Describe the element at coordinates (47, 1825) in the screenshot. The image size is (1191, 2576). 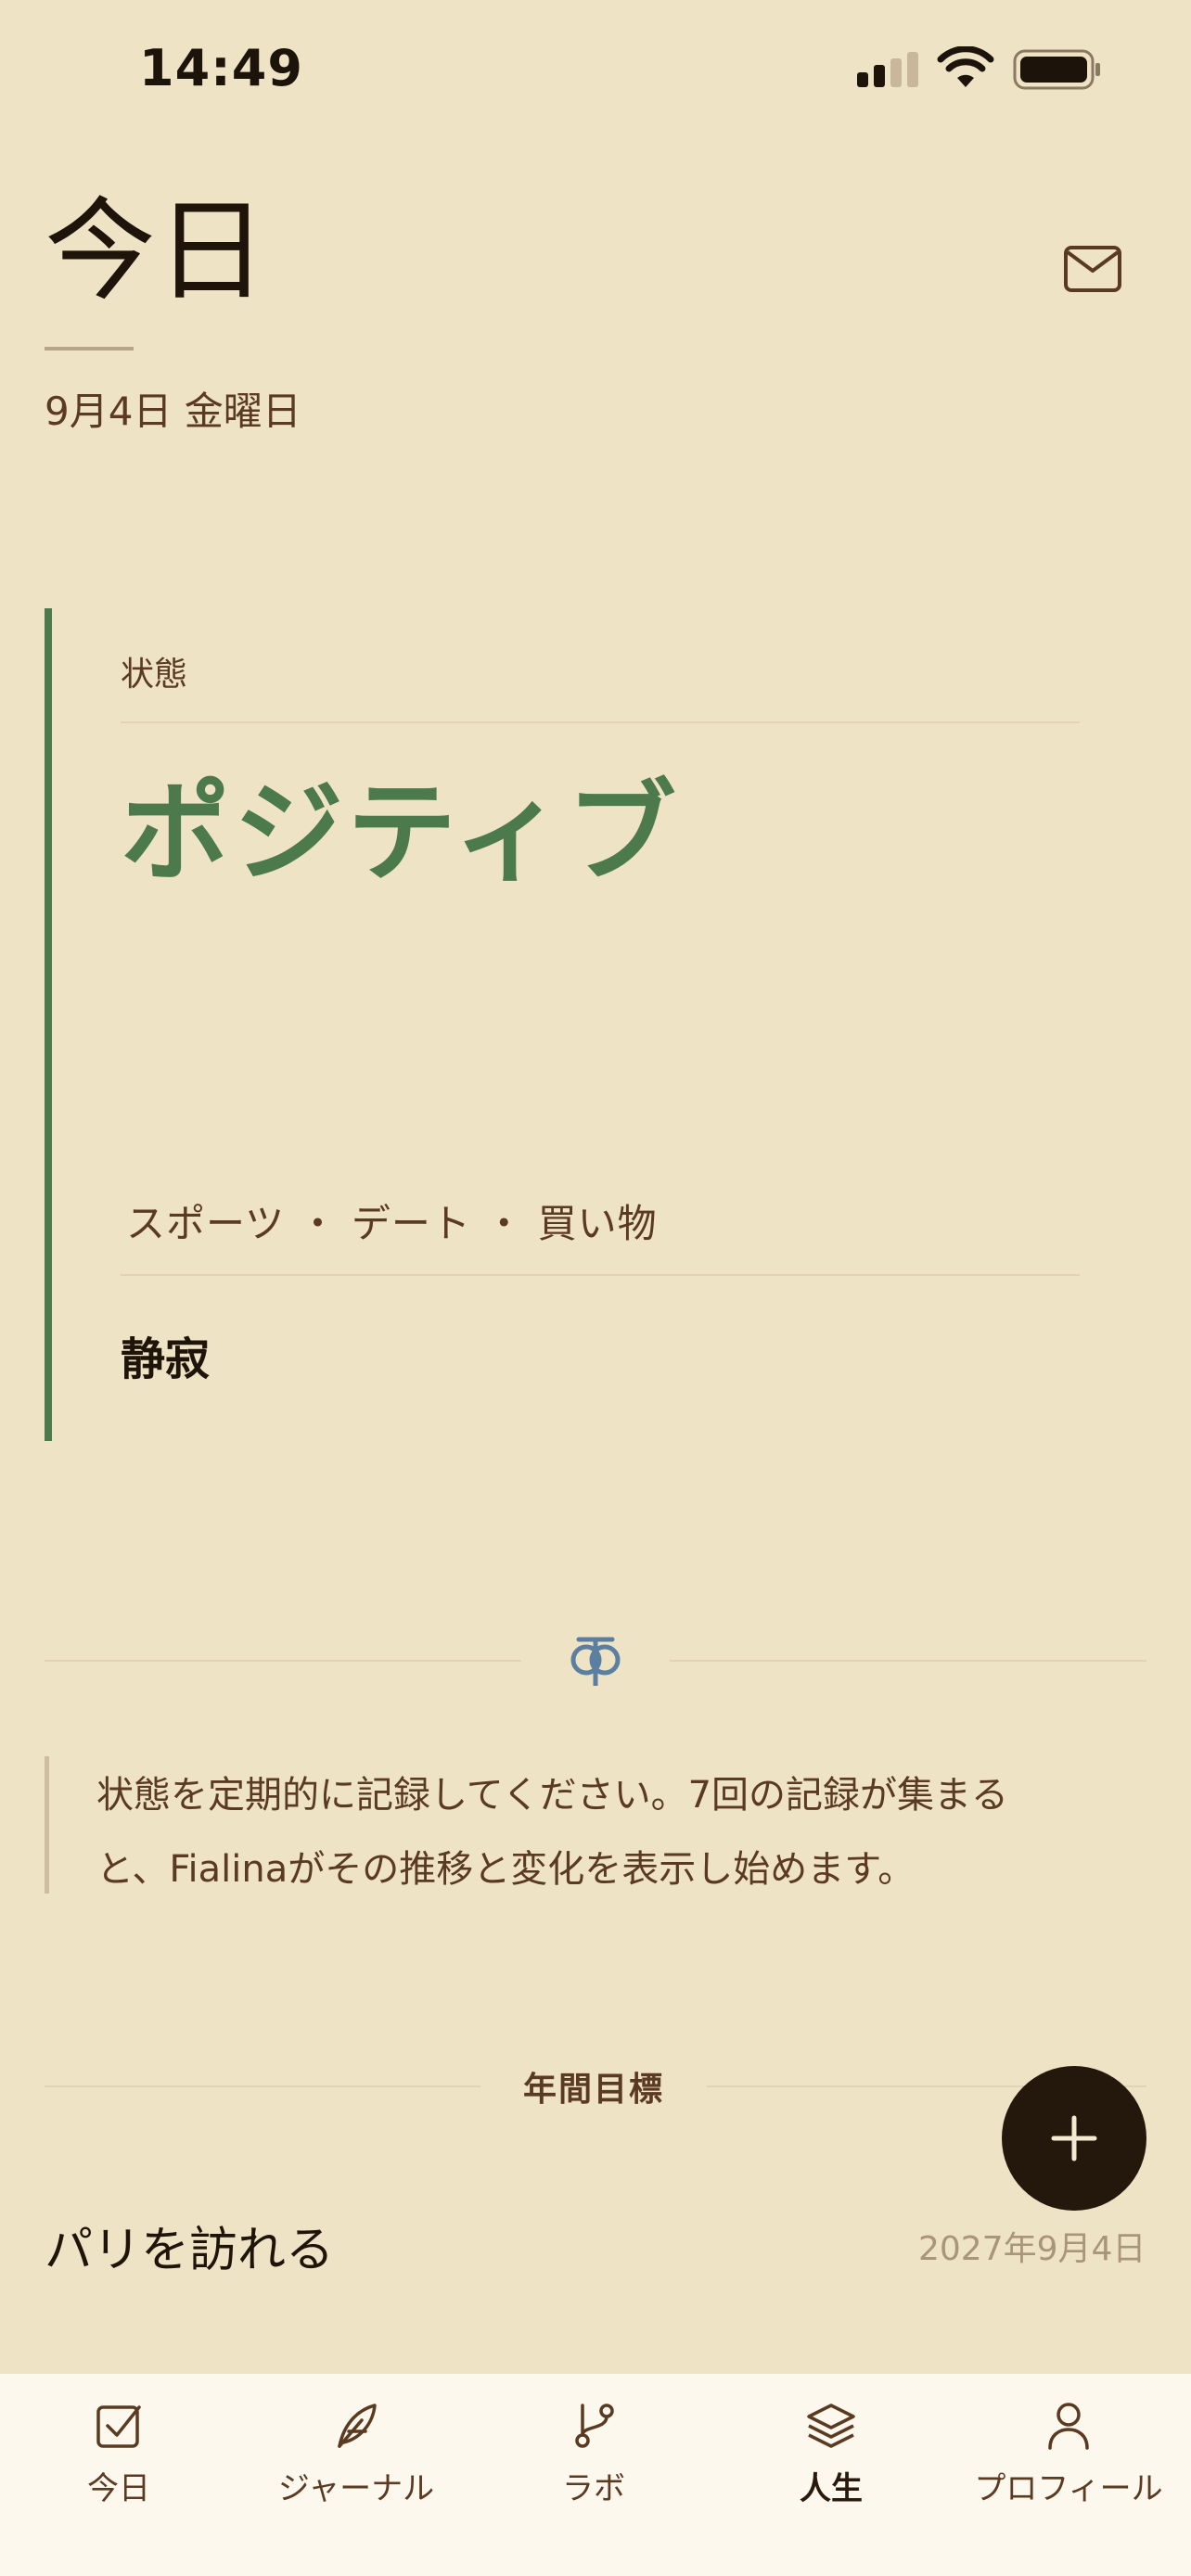
I see `quote-bar` at that location.